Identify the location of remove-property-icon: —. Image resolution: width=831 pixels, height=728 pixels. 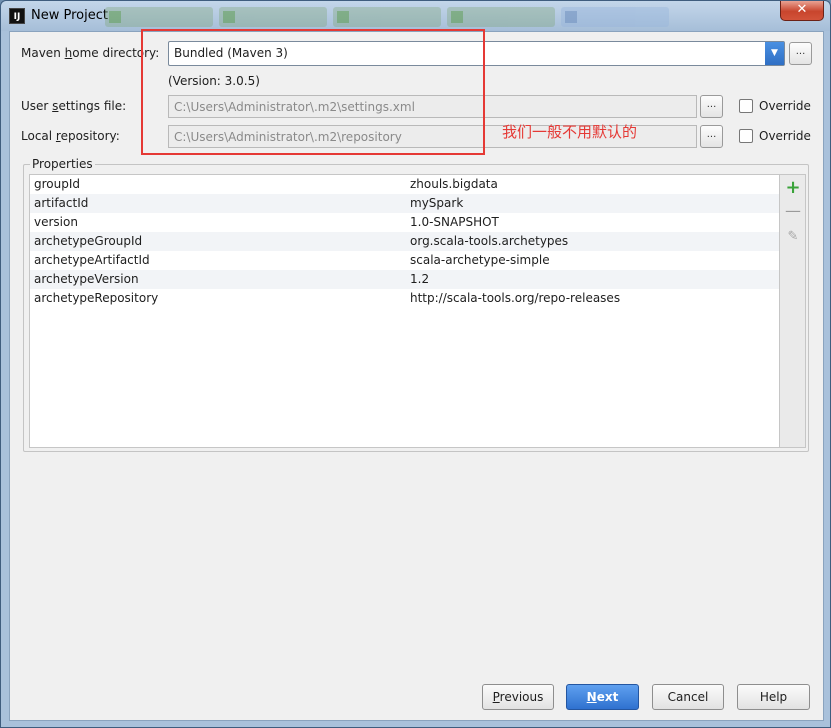
(793, 210).